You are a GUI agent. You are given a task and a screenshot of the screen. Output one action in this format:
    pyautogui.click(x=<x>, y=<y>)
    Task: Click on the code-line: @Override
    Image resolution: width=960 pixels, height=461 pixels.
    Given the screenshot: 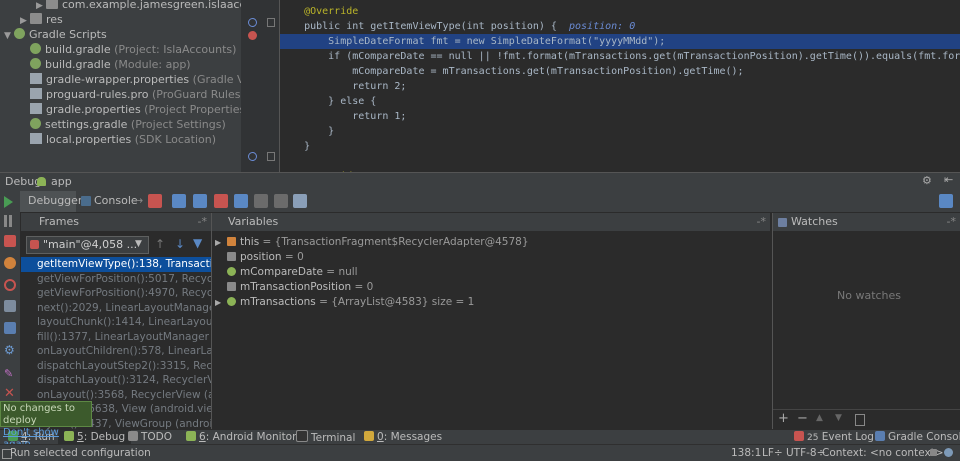 What is the action you would take?
    pyautogui.click(x=620, y=11)
    